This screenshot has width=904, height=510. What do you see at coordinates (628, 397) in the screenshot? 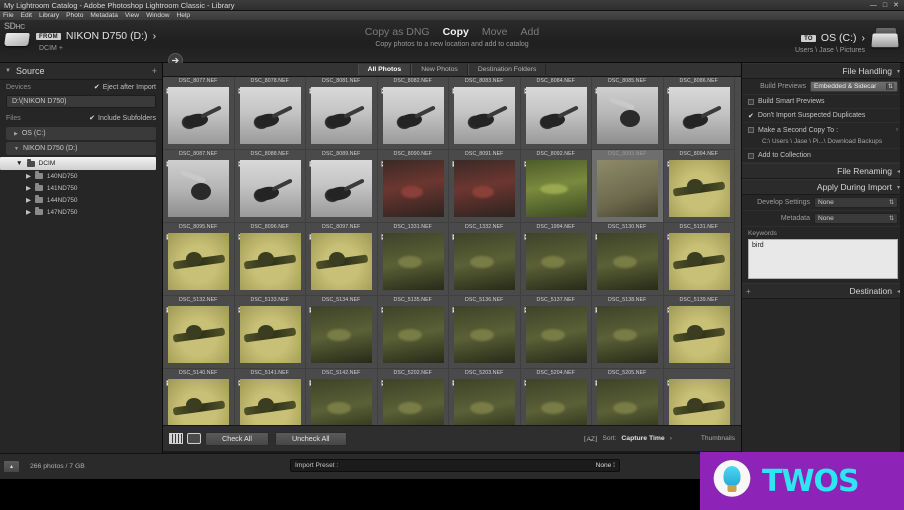
I see `thumbnail-cell: DSC_5205.NEF✔` at bounding box center [628, 397].